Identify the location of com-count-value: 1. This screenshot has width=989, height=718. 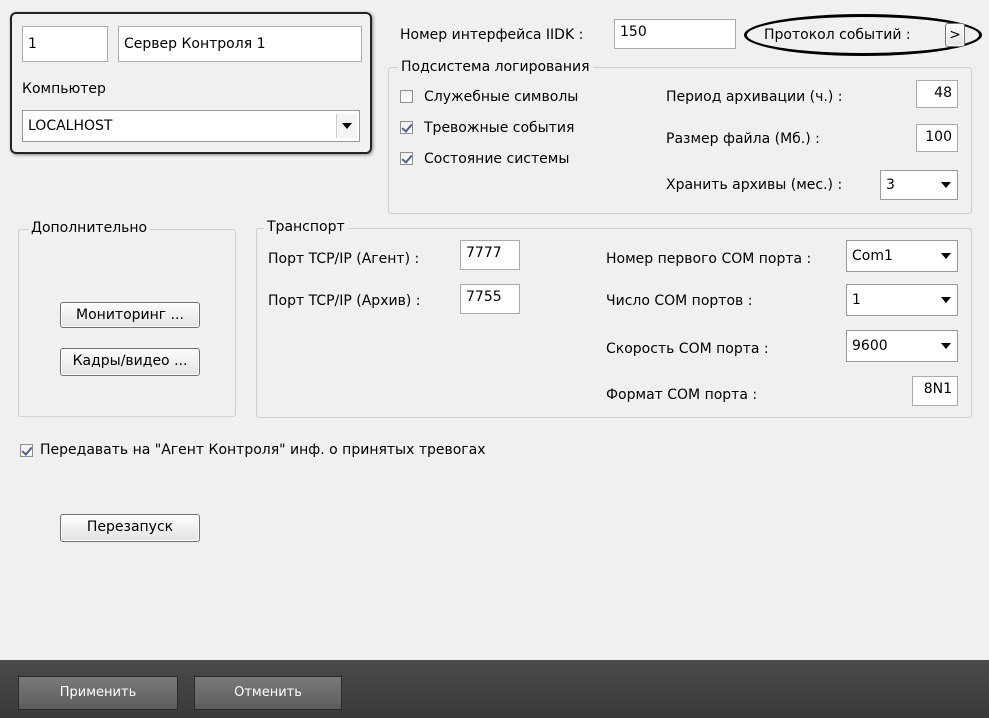
(856, 300).